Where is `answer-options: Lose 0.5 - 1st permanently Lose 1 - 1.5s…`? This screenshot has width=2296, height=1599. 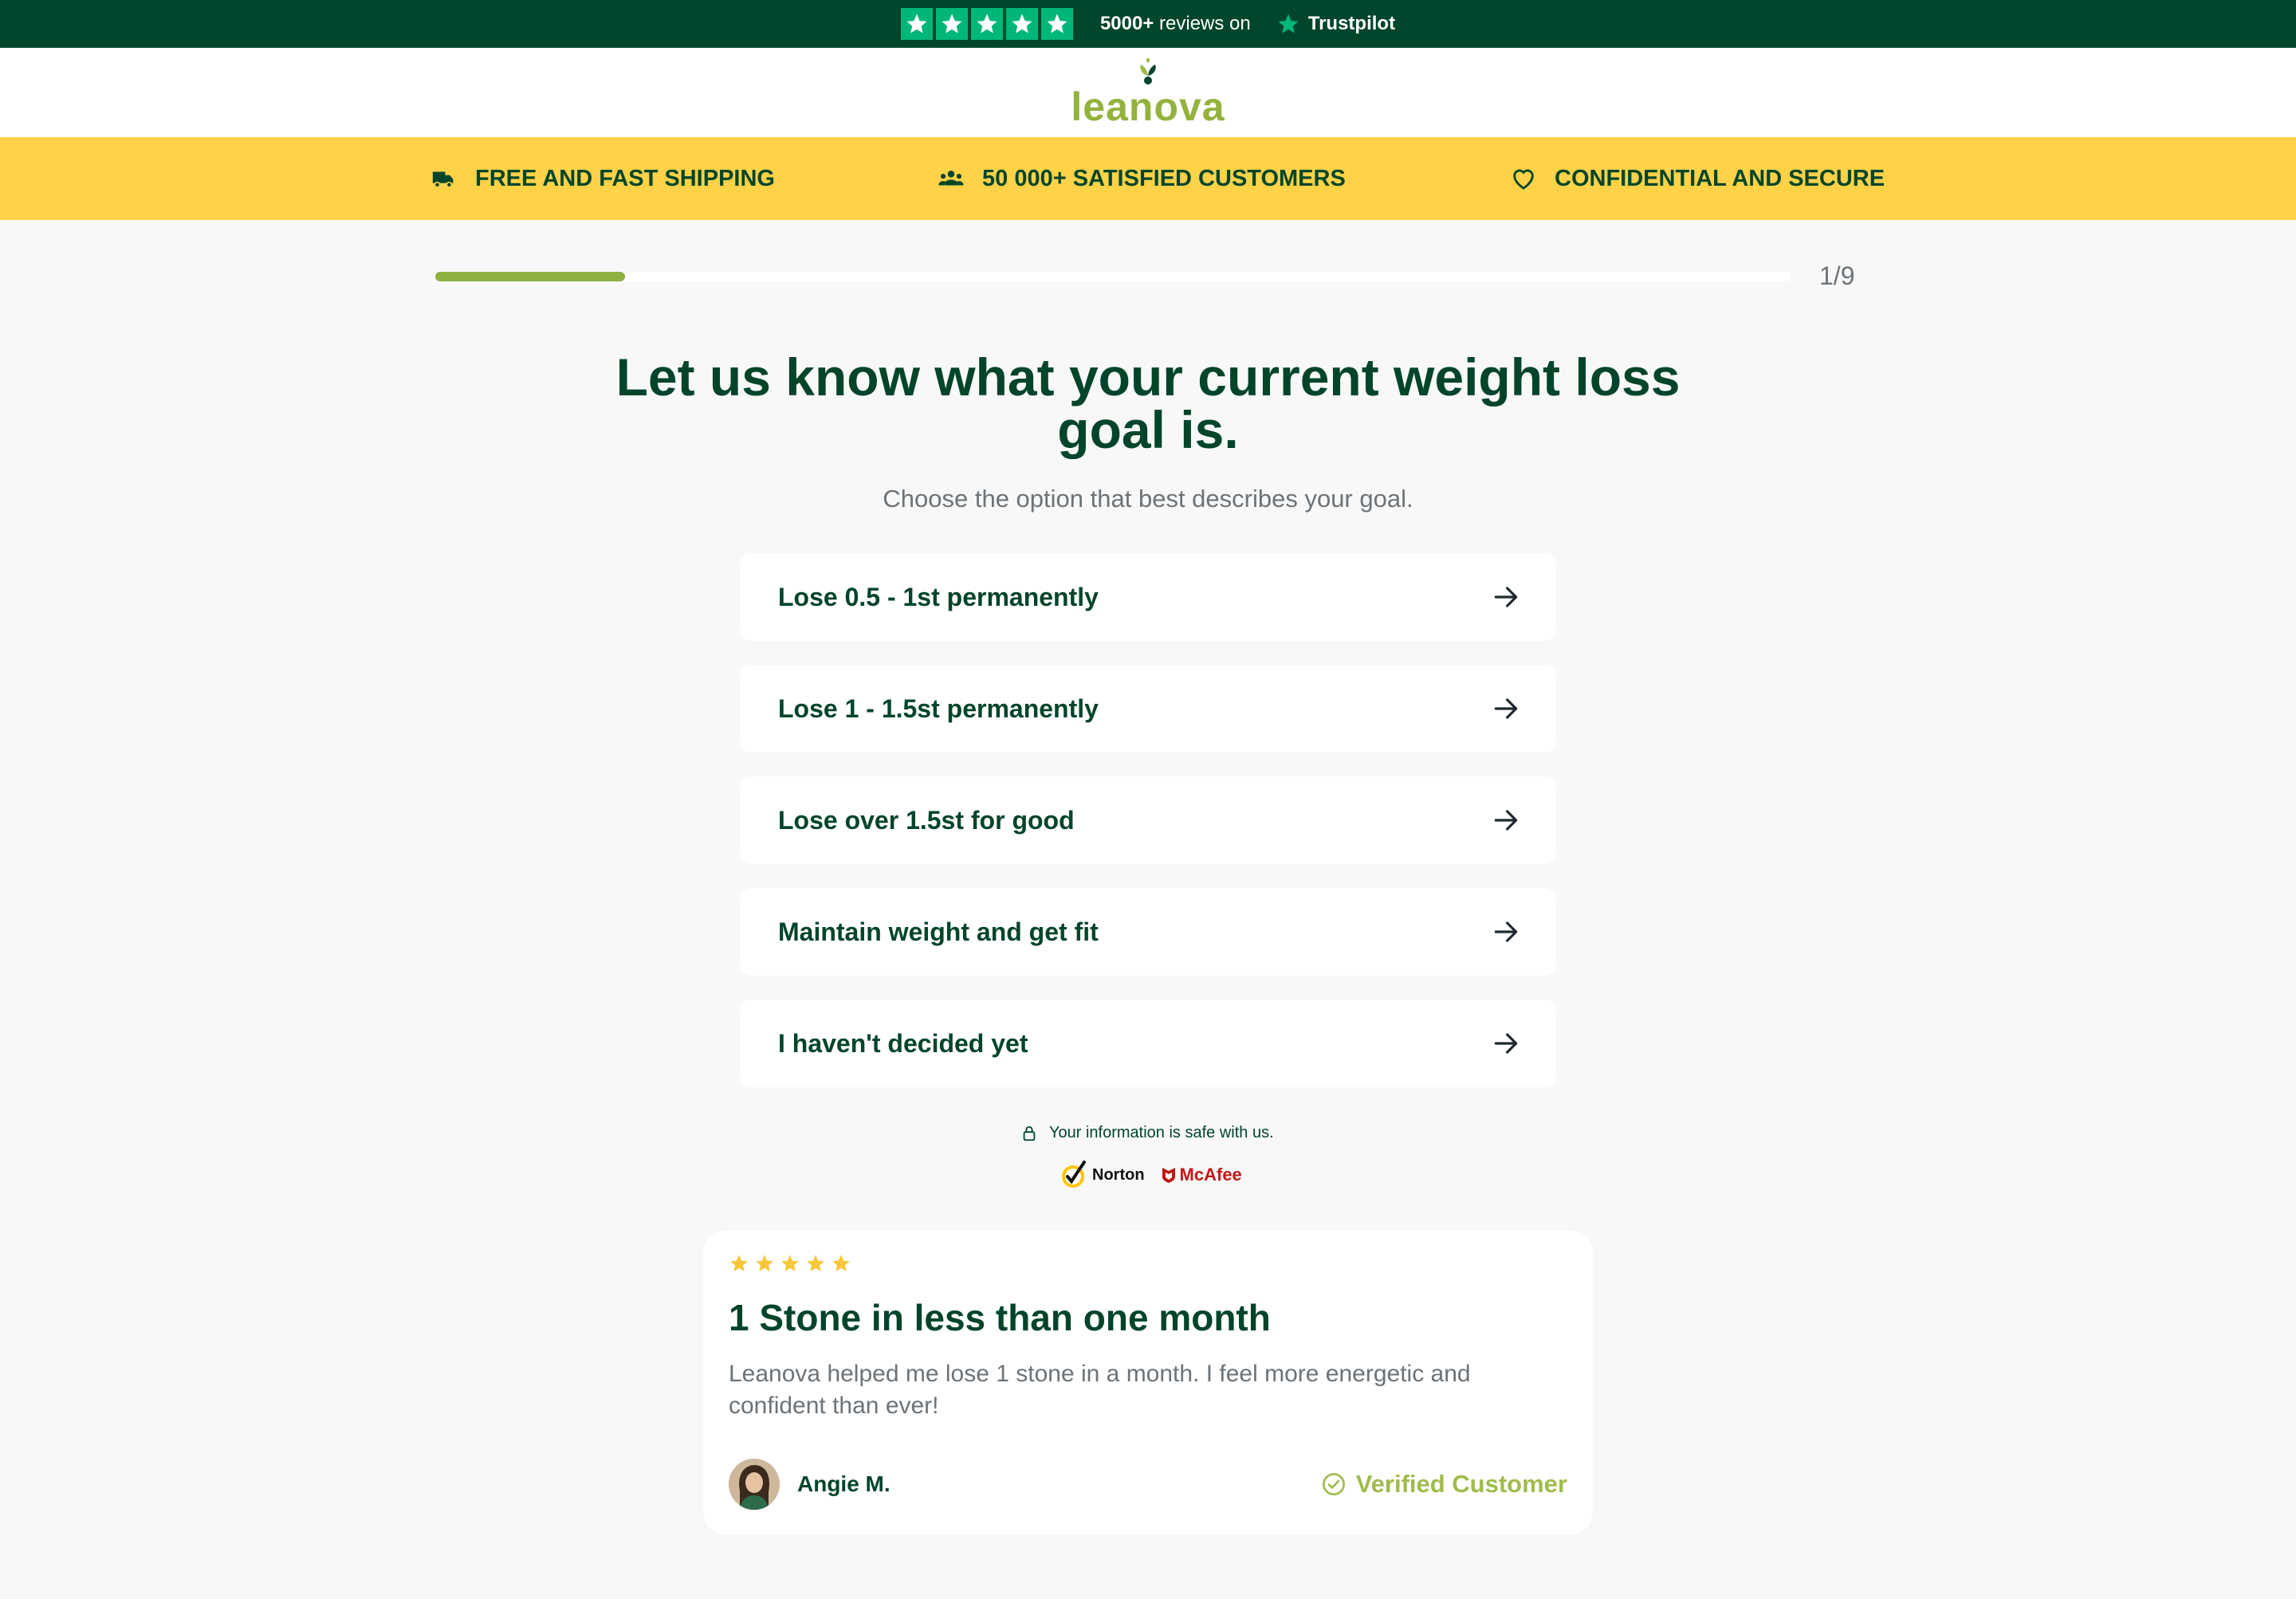
answer-options: Lose 0.5 - 1st permanently Lose 1 - 1.5s… is located at coordinates (1148, 832).